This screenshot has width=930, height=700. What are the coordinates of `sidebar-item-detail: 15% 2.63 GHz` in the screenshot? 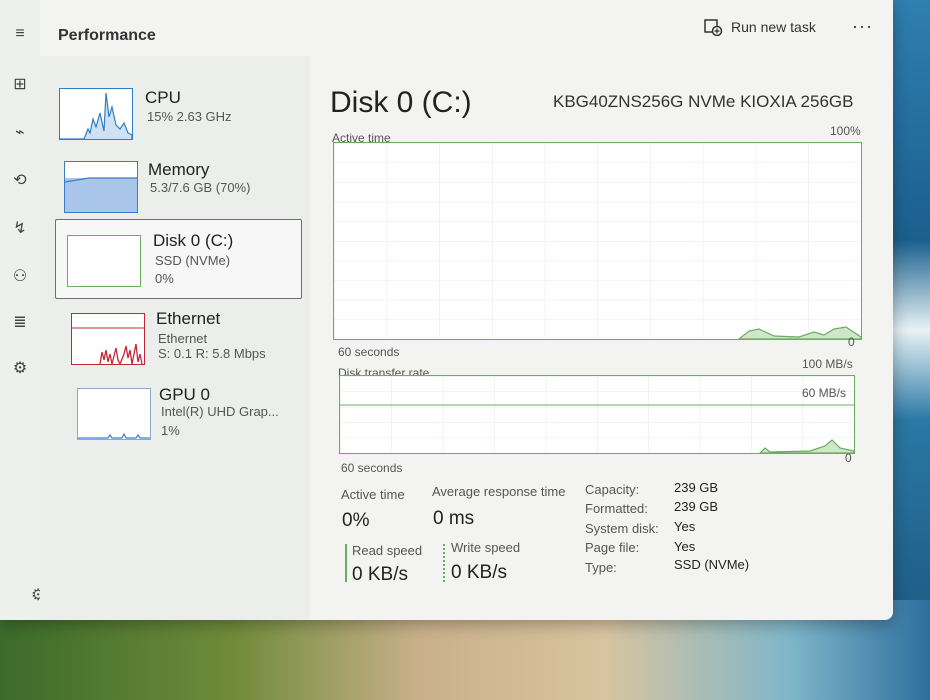 It's located at (189, 116).